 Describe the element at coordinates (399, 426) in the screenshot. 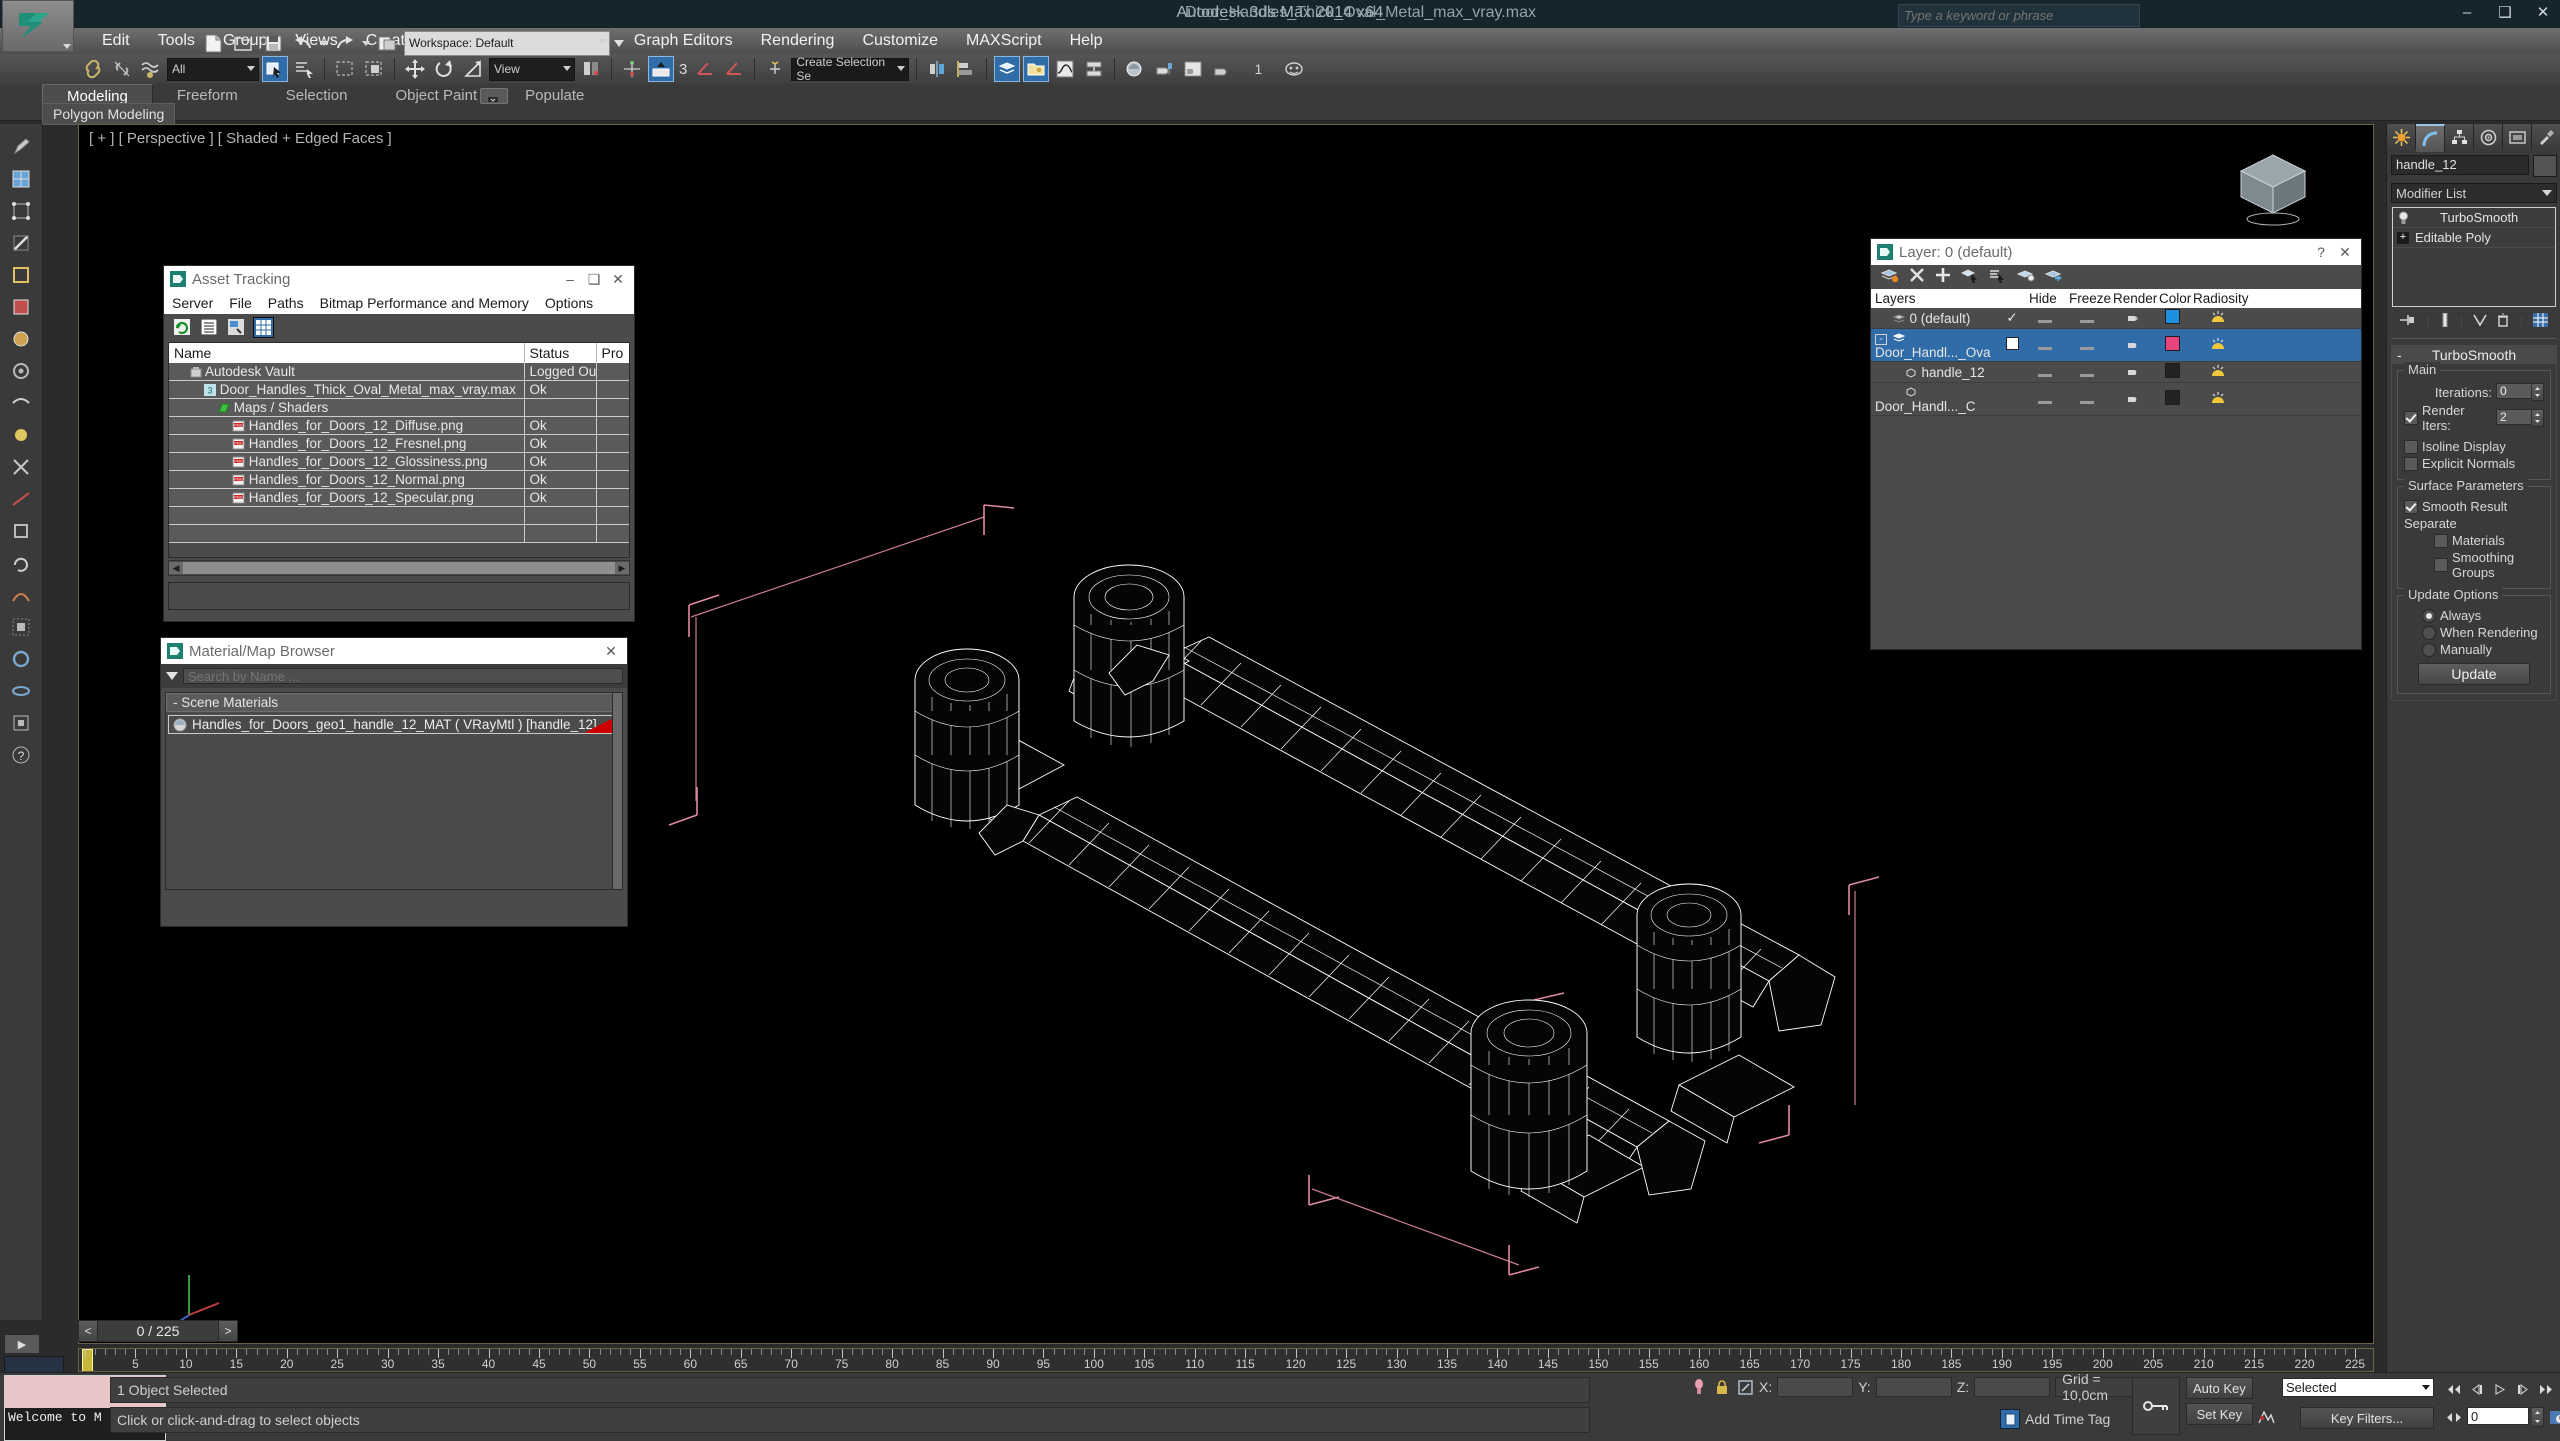

I see `table-row: PNG Handles_for_Doors_12_Diffuse.png Ok` at that location.